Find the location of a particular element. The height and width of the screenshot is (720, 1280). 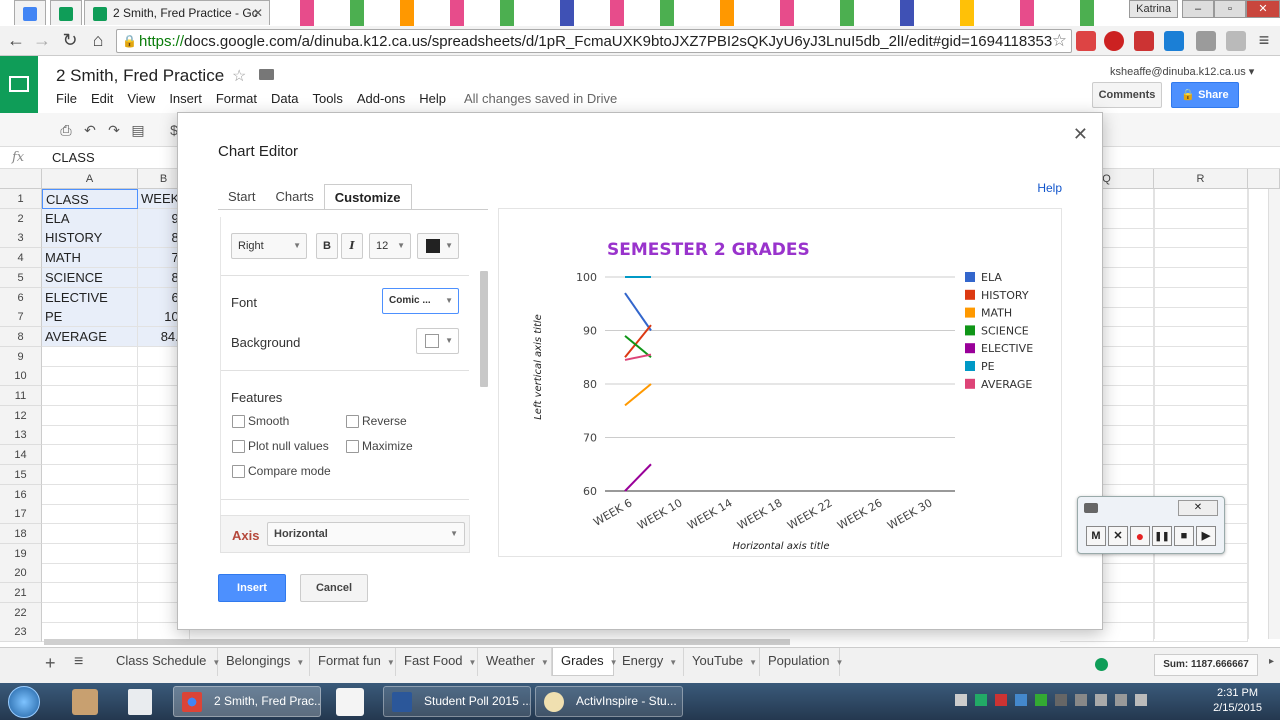

record-button: ● is located at coordinates (1140, 536).